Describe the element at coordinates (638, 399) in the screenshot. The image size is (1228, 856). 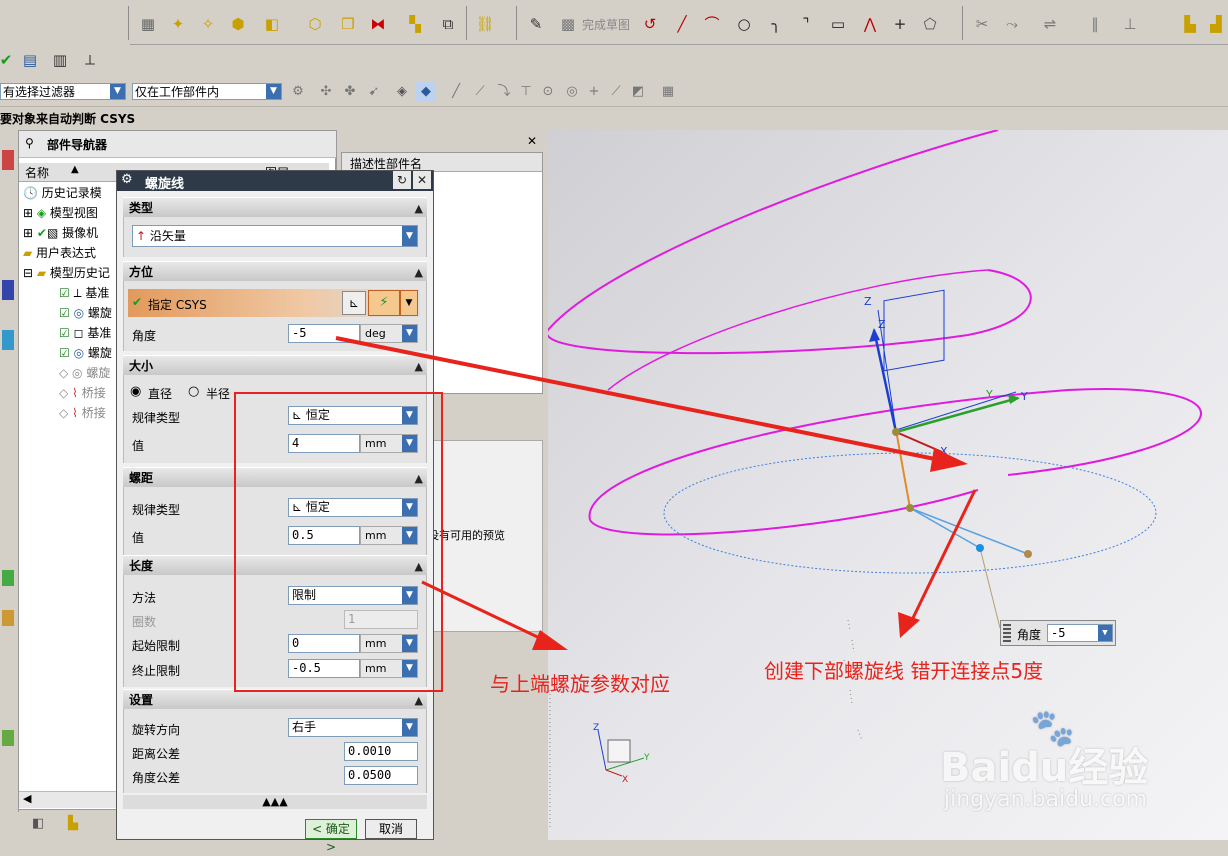
I see `arrow-to-angle-gap` at that location.